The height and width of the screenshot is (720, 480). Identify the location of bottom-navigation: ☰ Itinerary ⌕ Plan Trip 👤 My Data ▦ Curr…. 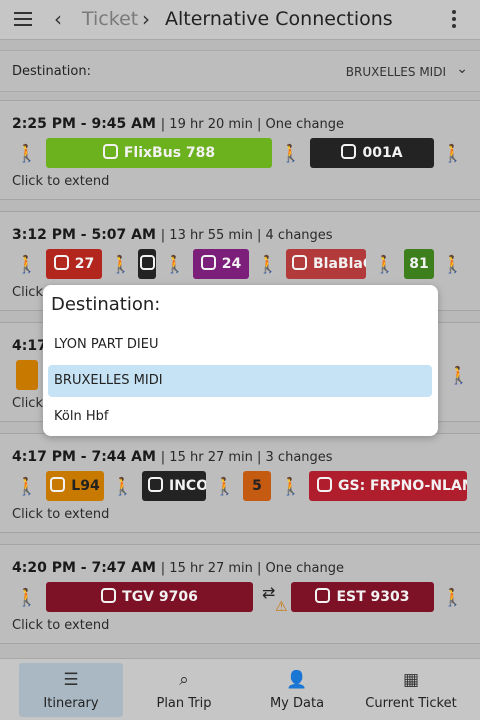
(240, 689).